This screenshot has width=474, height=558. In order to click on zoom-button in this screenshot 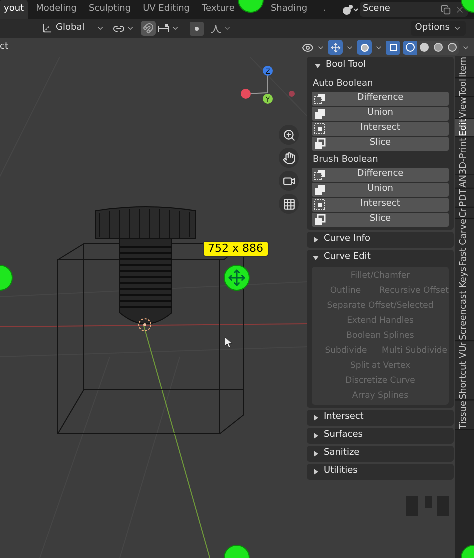, I will do `click(289, 135)`.